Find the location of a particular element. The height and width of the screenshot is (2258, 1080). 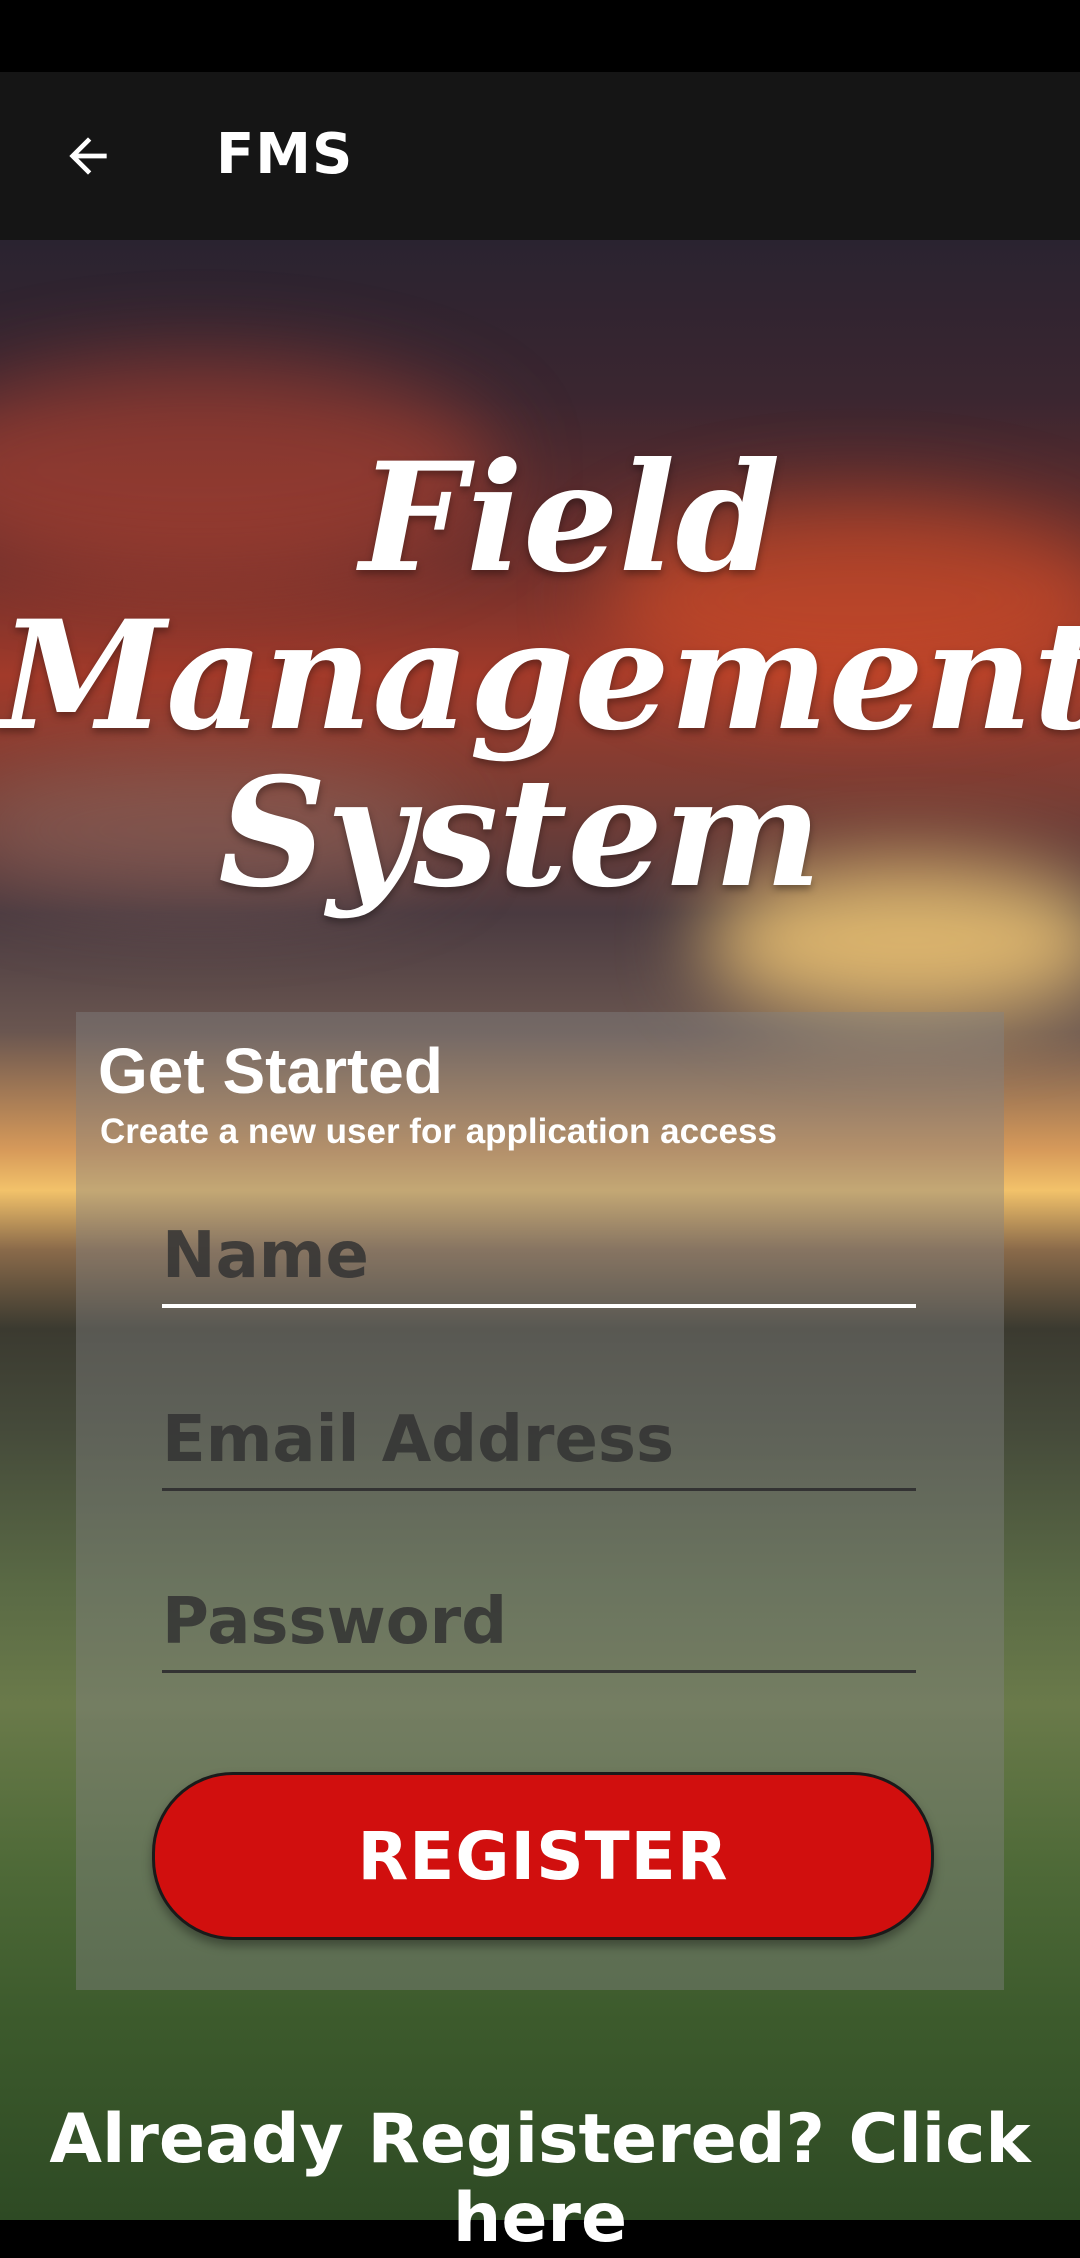

logo-line-3: System is located at coordinates (520, 833).